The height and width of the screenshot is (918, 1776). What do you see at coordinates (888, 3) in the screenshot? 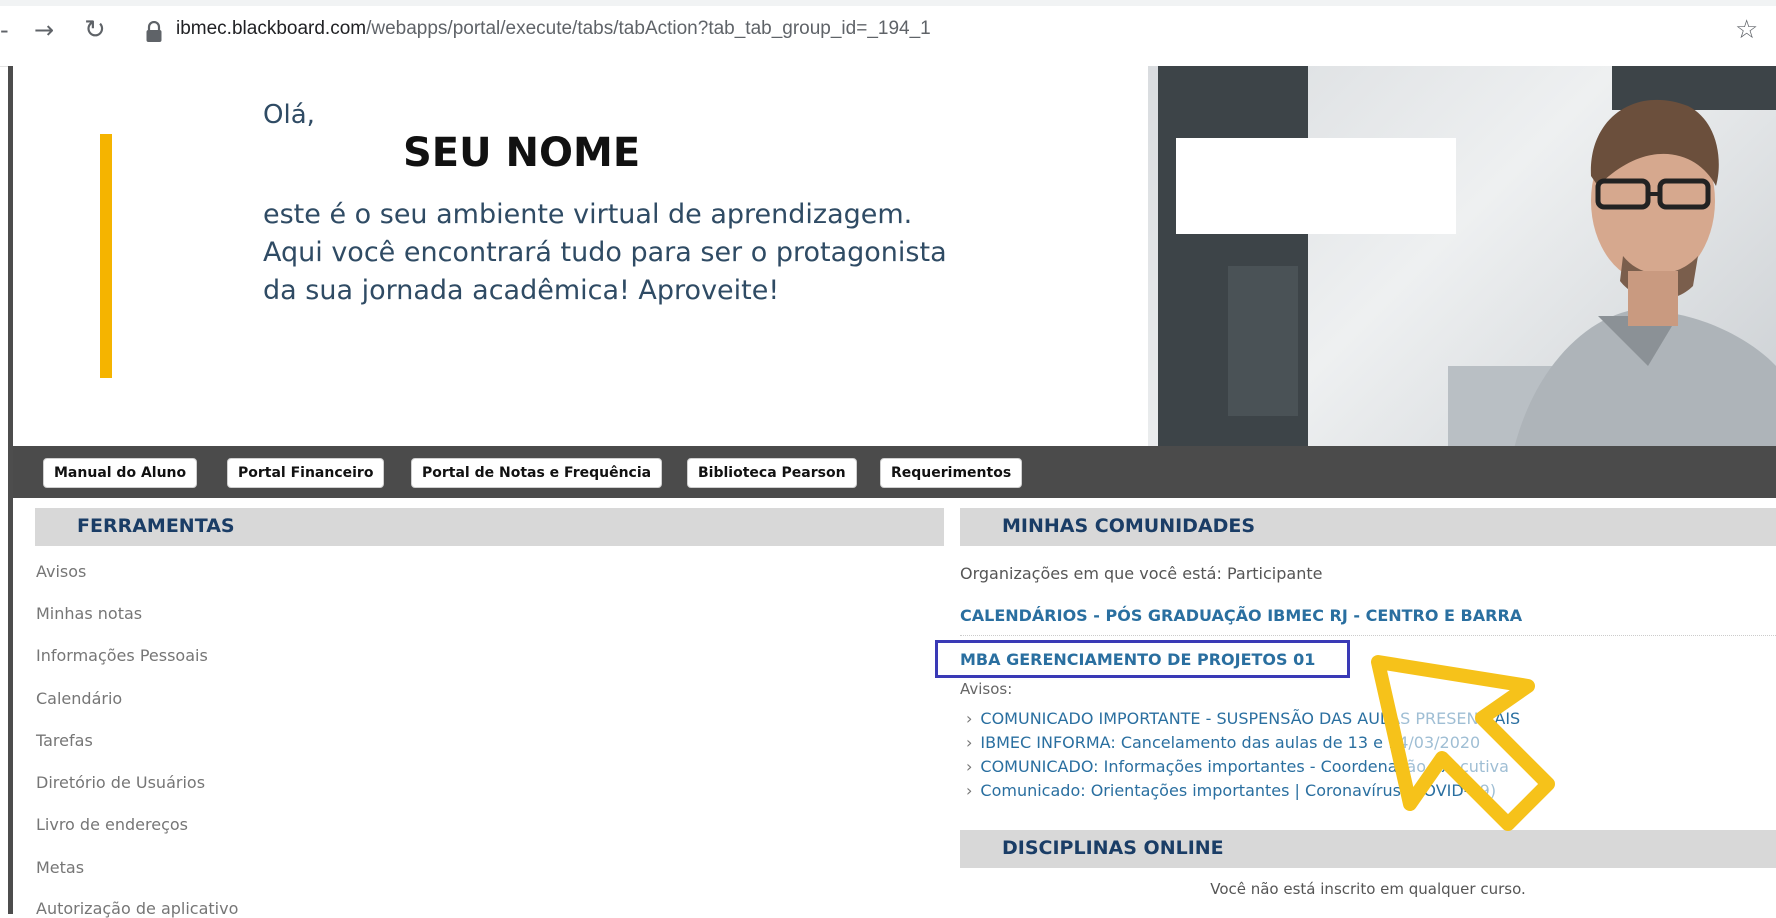
I see `tab-strip` at bounding box center [888, 3].